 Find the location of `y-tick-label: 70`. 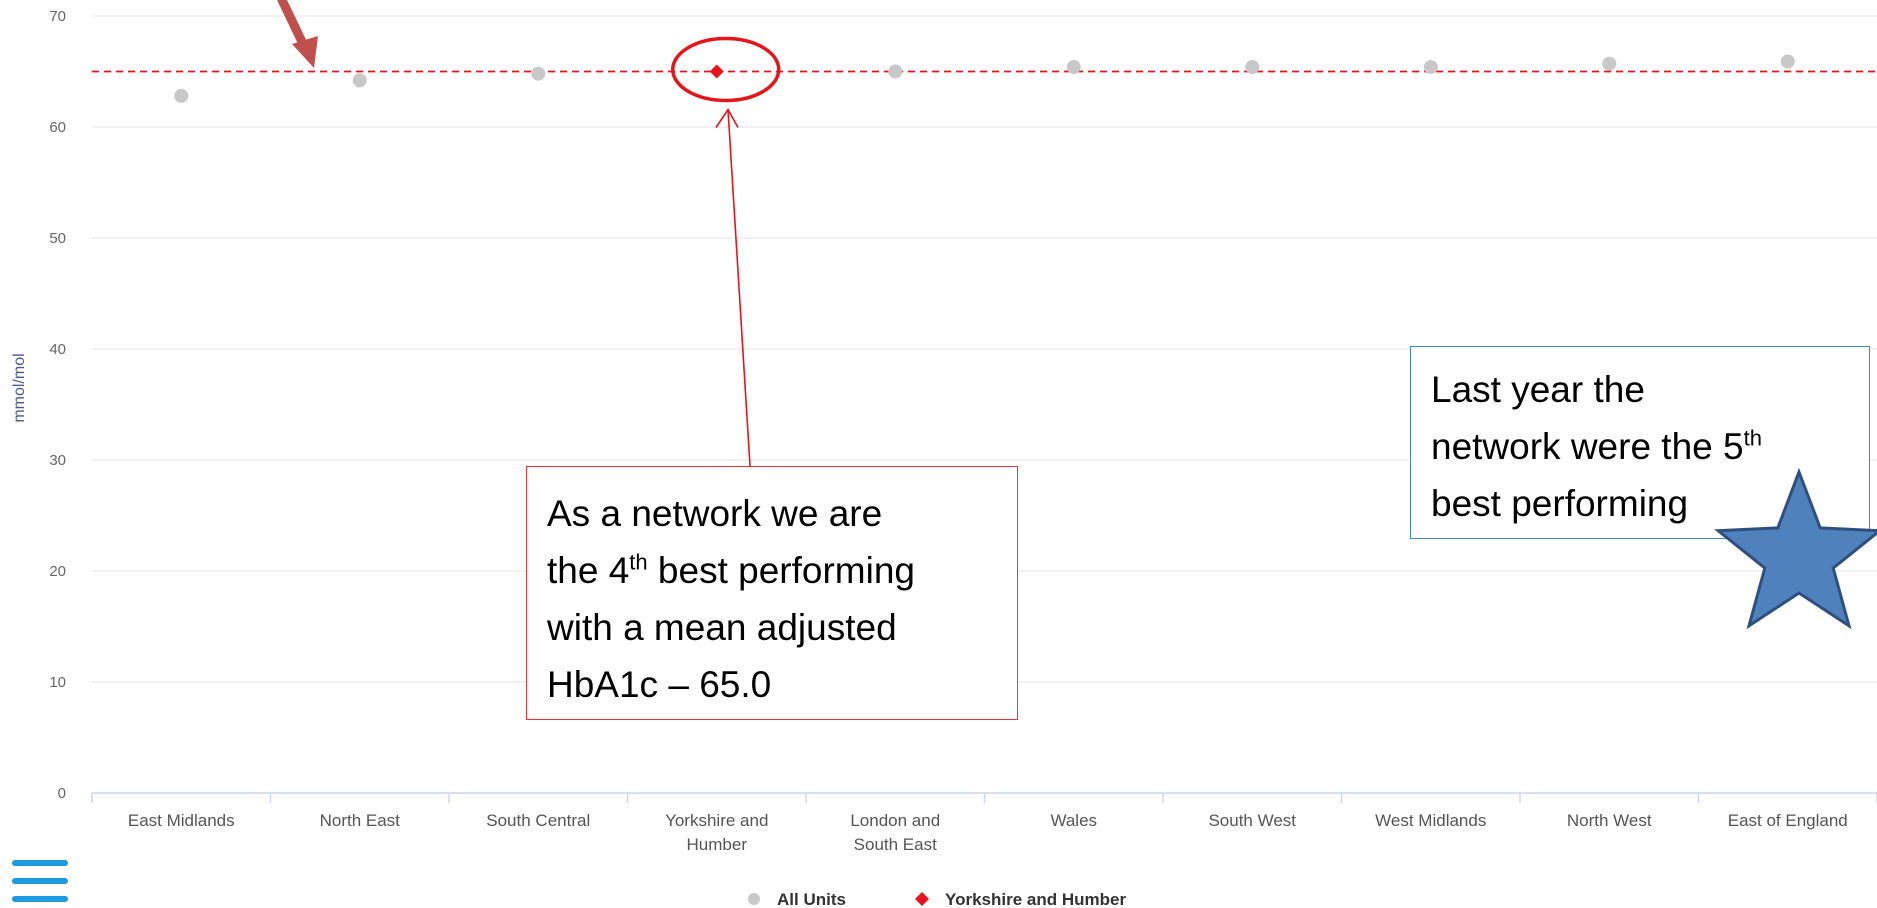

y-tick-label: 70 is located at coordinates (57, 16).